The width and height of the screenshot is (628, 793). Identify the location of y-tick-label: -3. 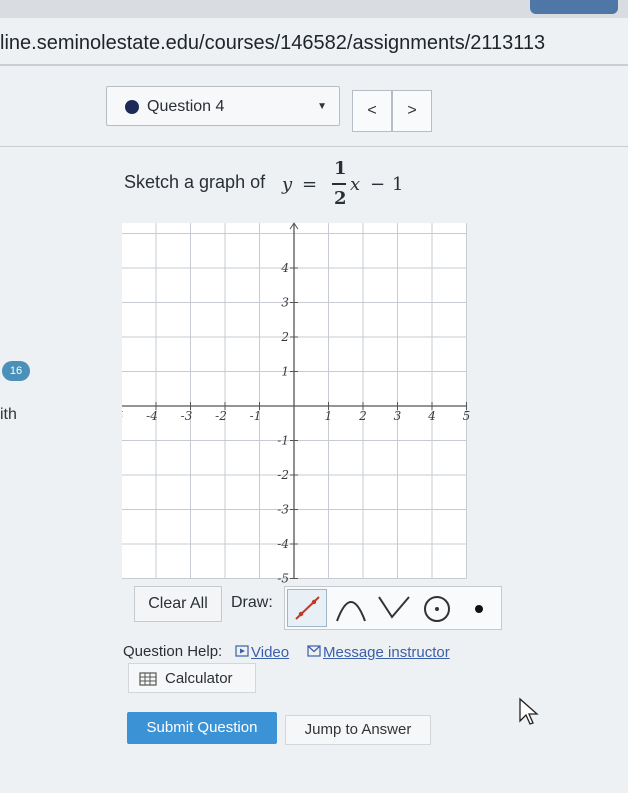
(283, 510).